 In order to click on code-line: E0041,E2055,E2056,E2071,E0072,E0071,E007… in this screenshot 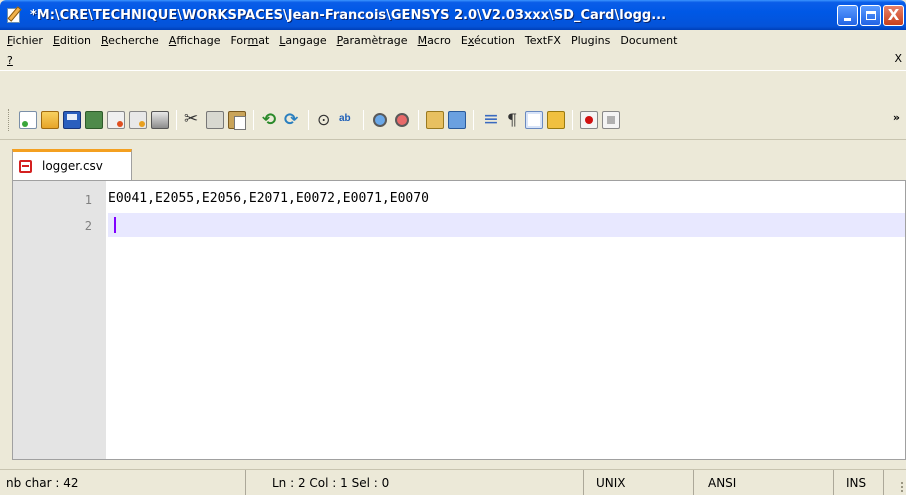, I will do `click(268, 198)`.